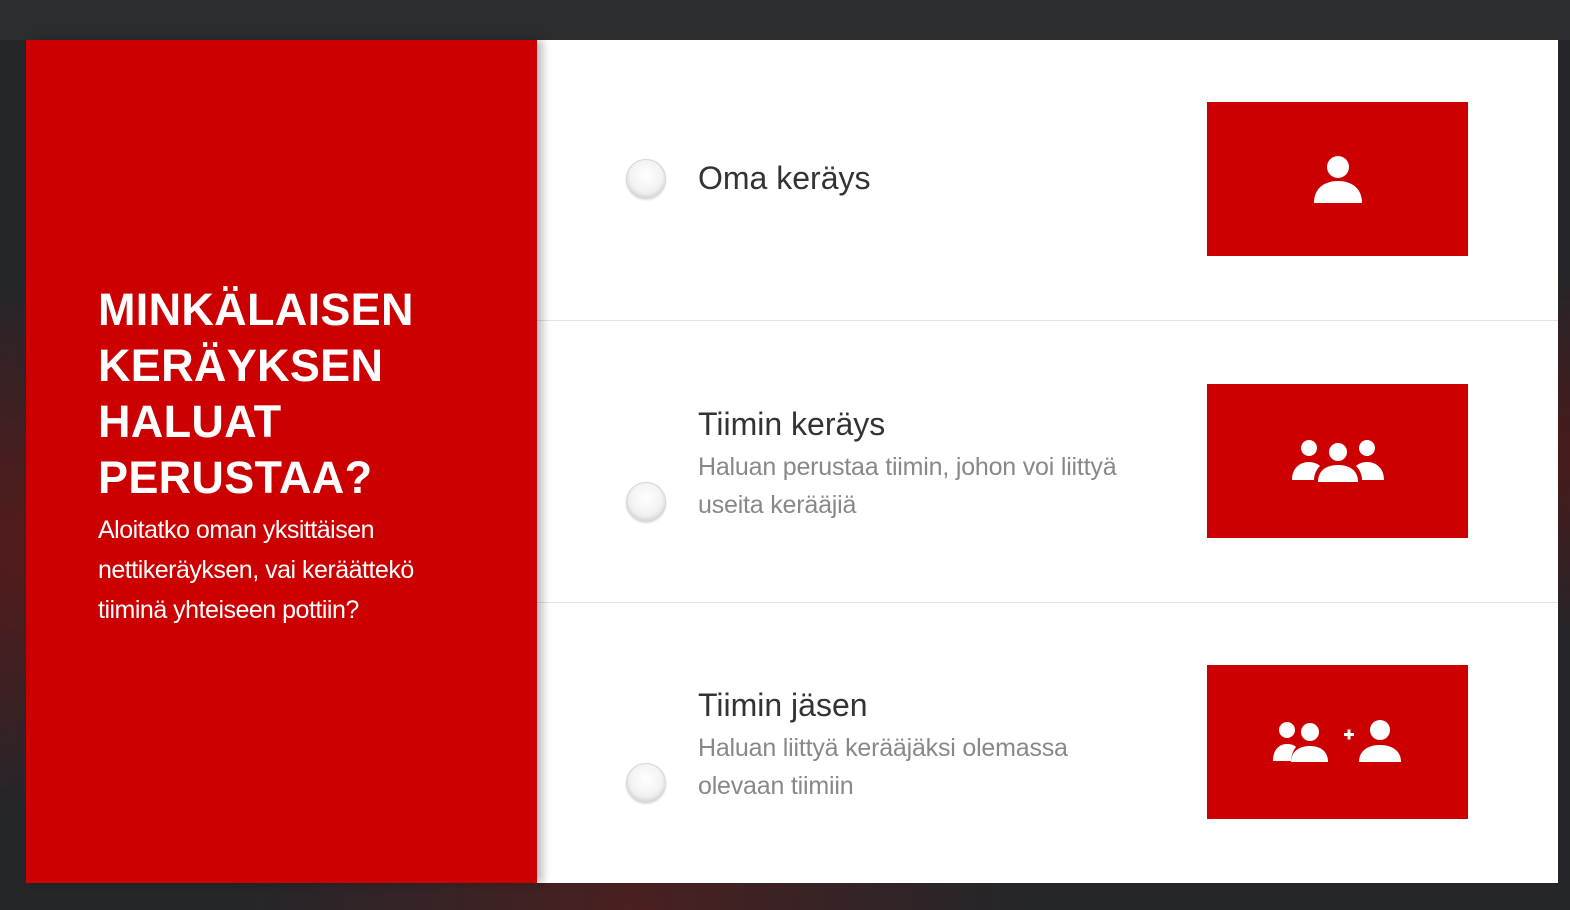 The image size is (1570, 910). I want to click on heading-line: KERÄYKSEN, so click(241, 365).